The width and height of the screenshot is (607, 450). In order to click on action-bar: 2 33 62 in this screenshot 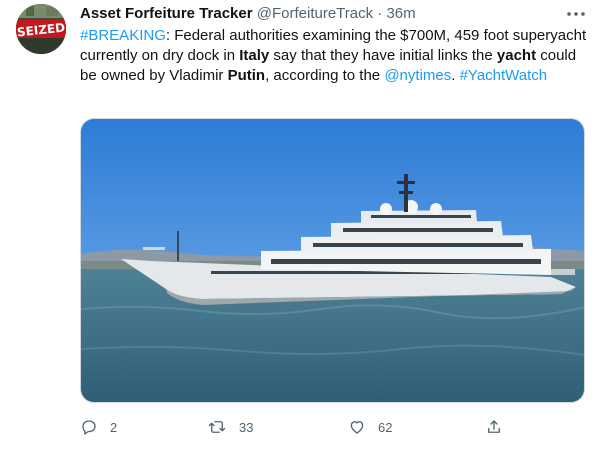, I will do `click(335, 427)`.